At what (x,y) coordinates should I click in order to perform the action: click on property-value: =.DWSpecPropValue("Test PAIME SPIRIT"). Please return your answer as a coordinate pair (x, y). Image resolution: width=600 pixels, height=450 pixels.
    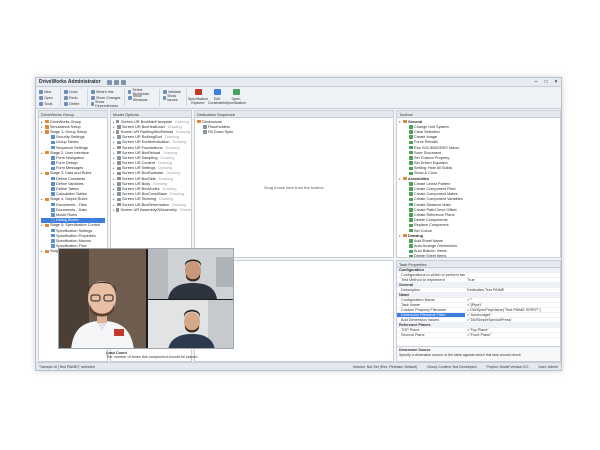
    Looking at the image, I should click on (512, 310).